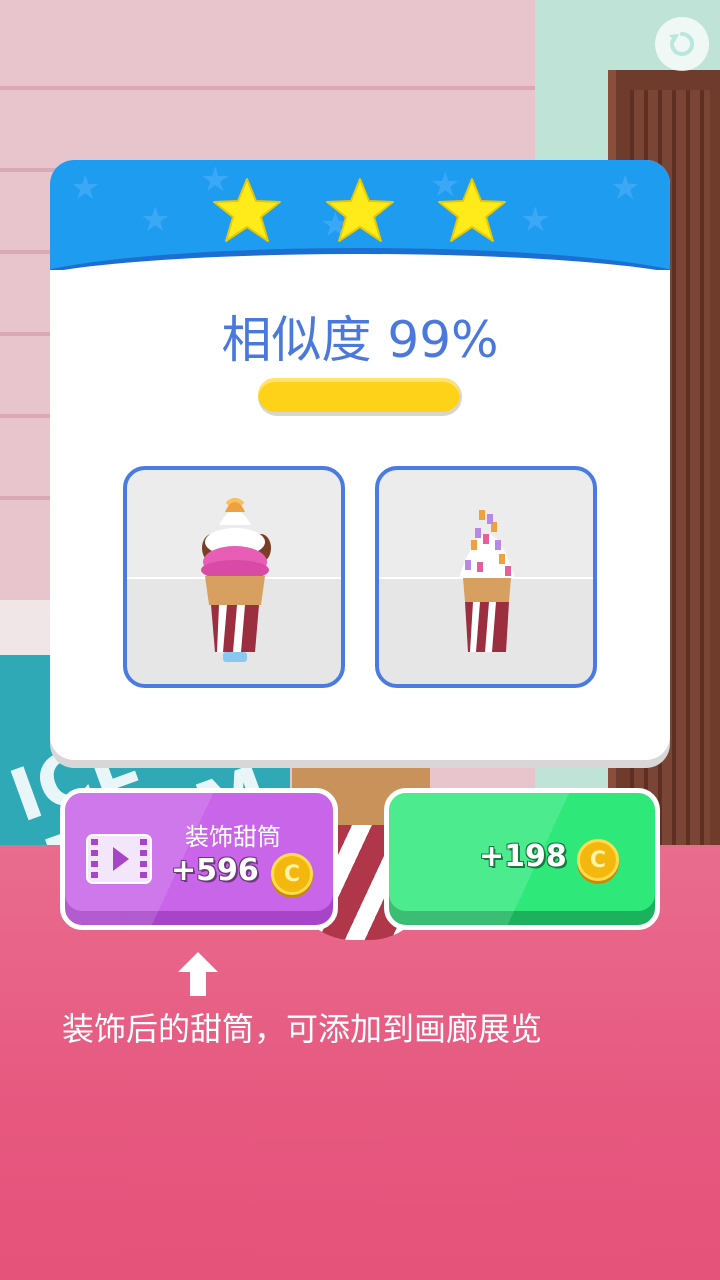  Describe the element at coordinates (302, 1029) in the screenshot. I see `tutorial-hint-text: 装饰后的甜筒，可添加到画廊展览` at that location.